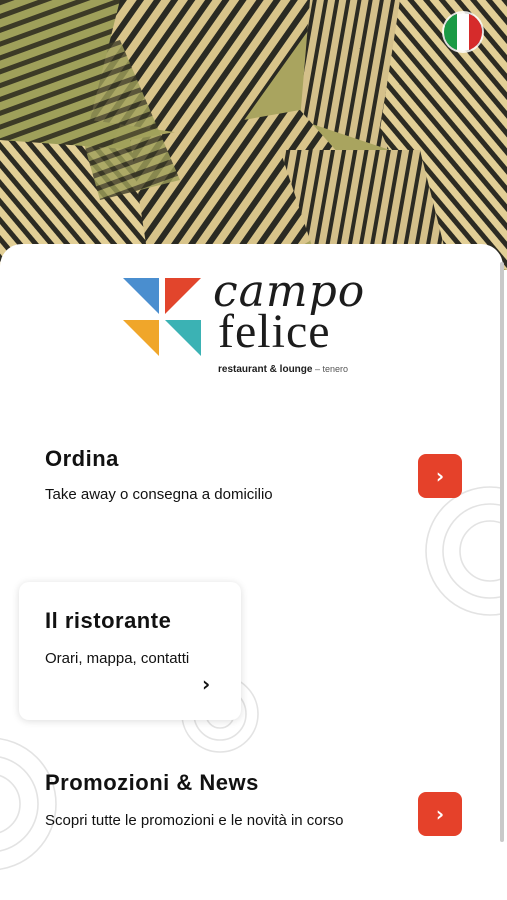 The image size is (507, 900). What do you see at coordinates (335, 369) in the screenshot?
I see `location-text: tenero` at bounding box center [335, 369].